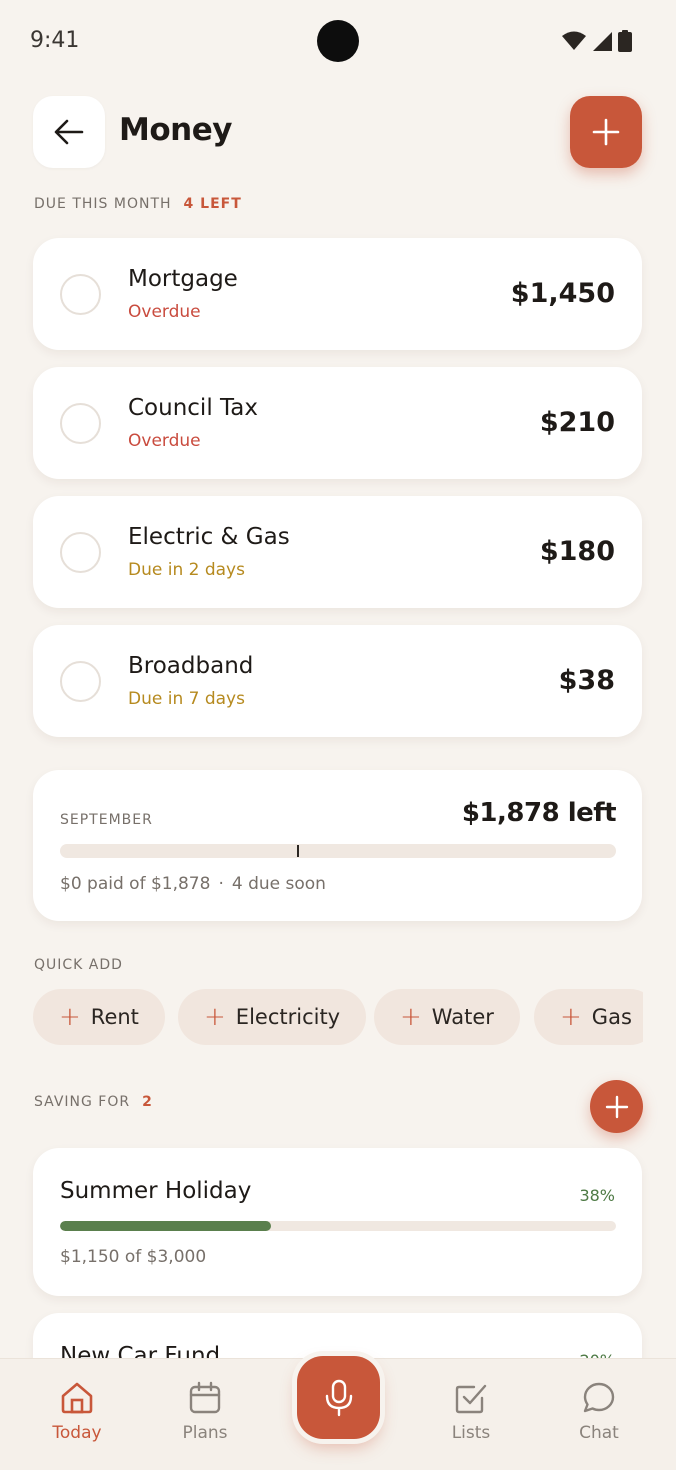 This screenshot has height=1470, width=676. What do you see at coordinates (82, 1102) in the screenshot?
I see `saving-section-title: SAVING FOR` at bounding box center [82, 1102].